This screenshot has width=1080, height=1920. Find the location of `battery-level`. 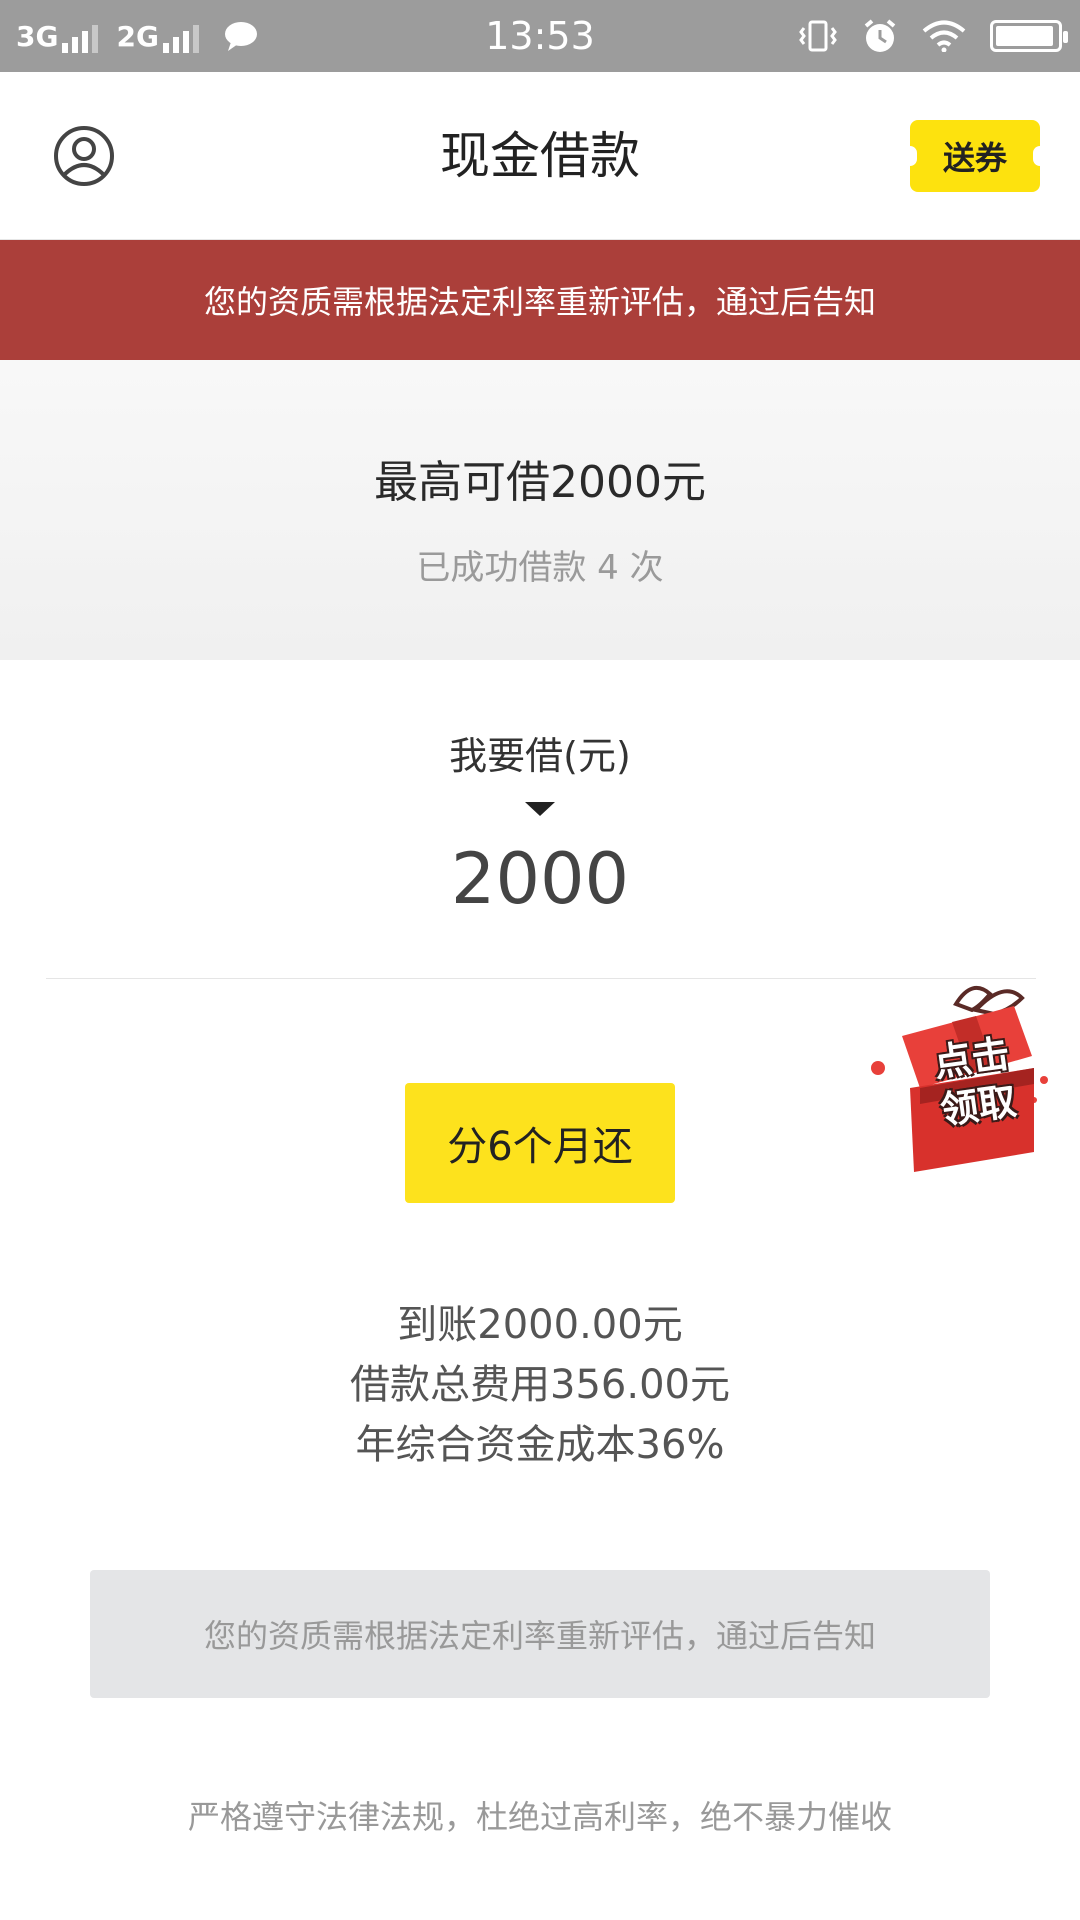

battery-level is located at coordinates (1024, 36).